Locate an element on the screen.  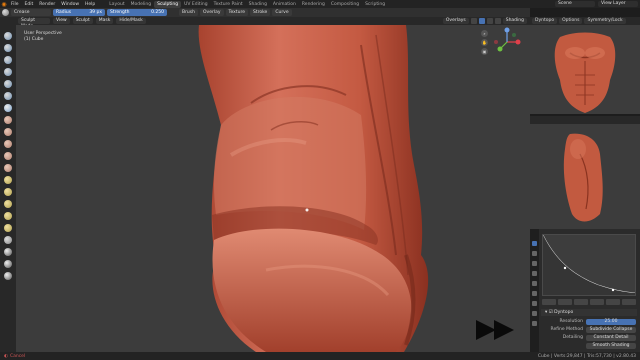
falloff-curve-editor is located at coordinates (589, 265).